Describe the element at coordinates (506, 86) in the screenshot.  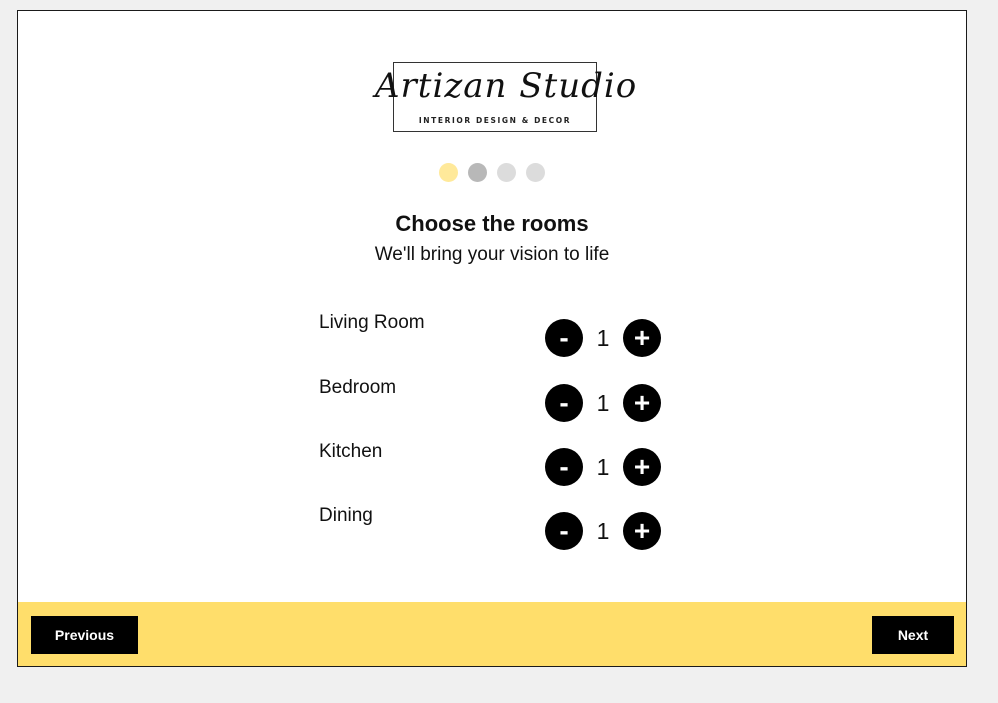
I see `logo-wordmark: Artizan Studio` at that location.